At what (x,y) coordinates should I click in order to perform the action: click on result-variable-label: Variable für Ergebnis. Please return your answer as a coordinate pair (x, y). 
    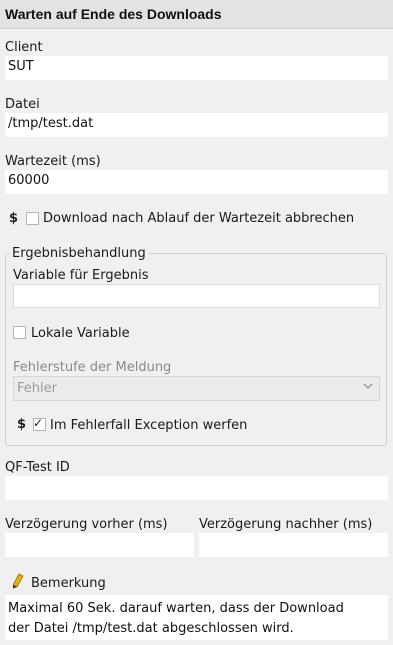
    Looking at the image, I should click on (81, 275).